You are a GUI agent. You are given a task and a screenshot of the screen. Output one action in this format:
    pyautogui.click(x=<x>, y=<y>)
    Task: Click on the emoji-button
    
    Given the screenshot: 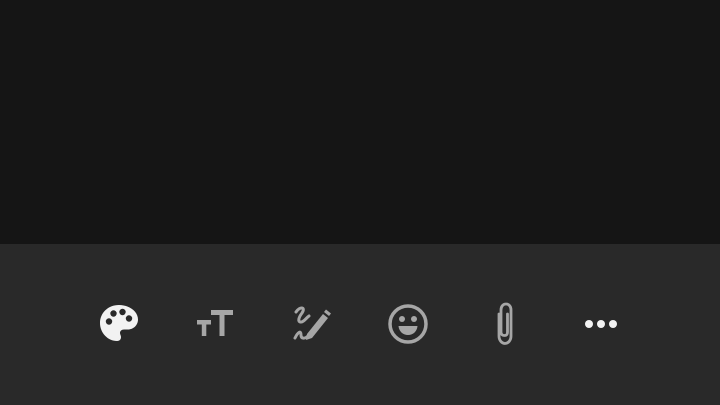 What is the action you would take?
    pyautogui.click(x=408, y=324)
    